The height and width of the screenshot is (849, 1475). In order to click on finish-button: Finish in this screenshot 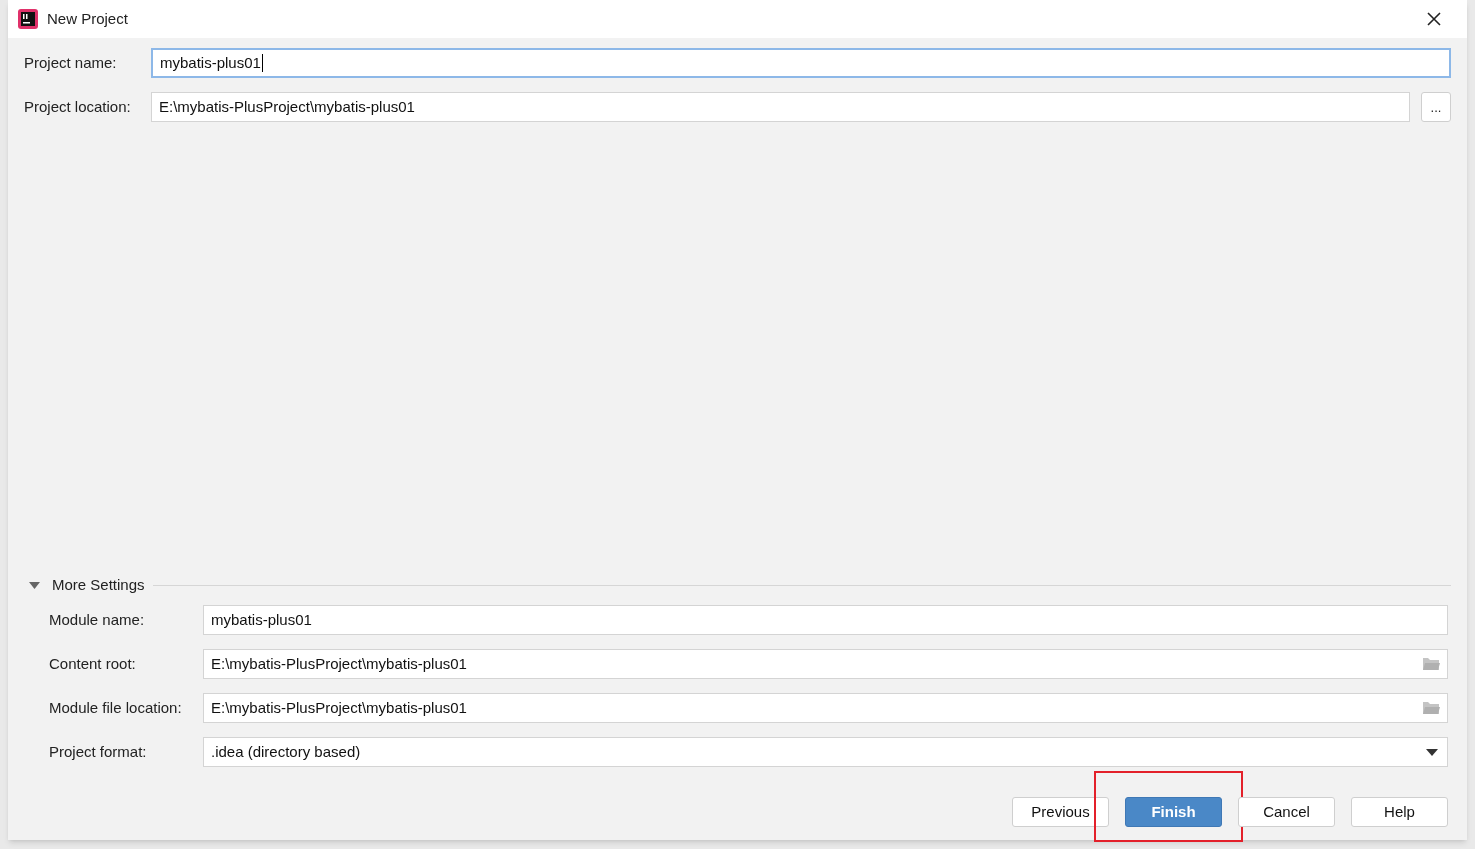, I will do `click(1173, 812)`.